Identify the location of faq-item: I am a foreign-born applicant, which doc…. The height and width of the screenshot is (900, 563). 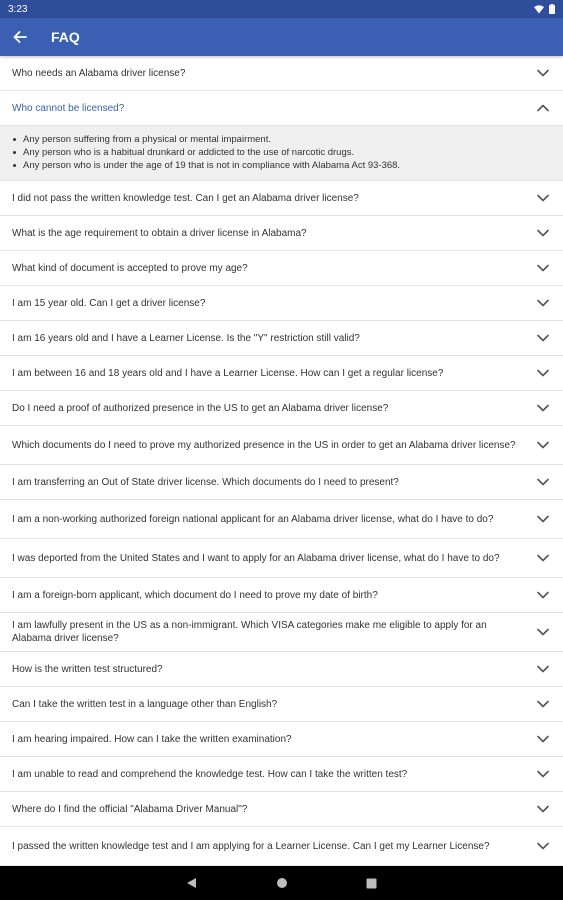
(281, 595).